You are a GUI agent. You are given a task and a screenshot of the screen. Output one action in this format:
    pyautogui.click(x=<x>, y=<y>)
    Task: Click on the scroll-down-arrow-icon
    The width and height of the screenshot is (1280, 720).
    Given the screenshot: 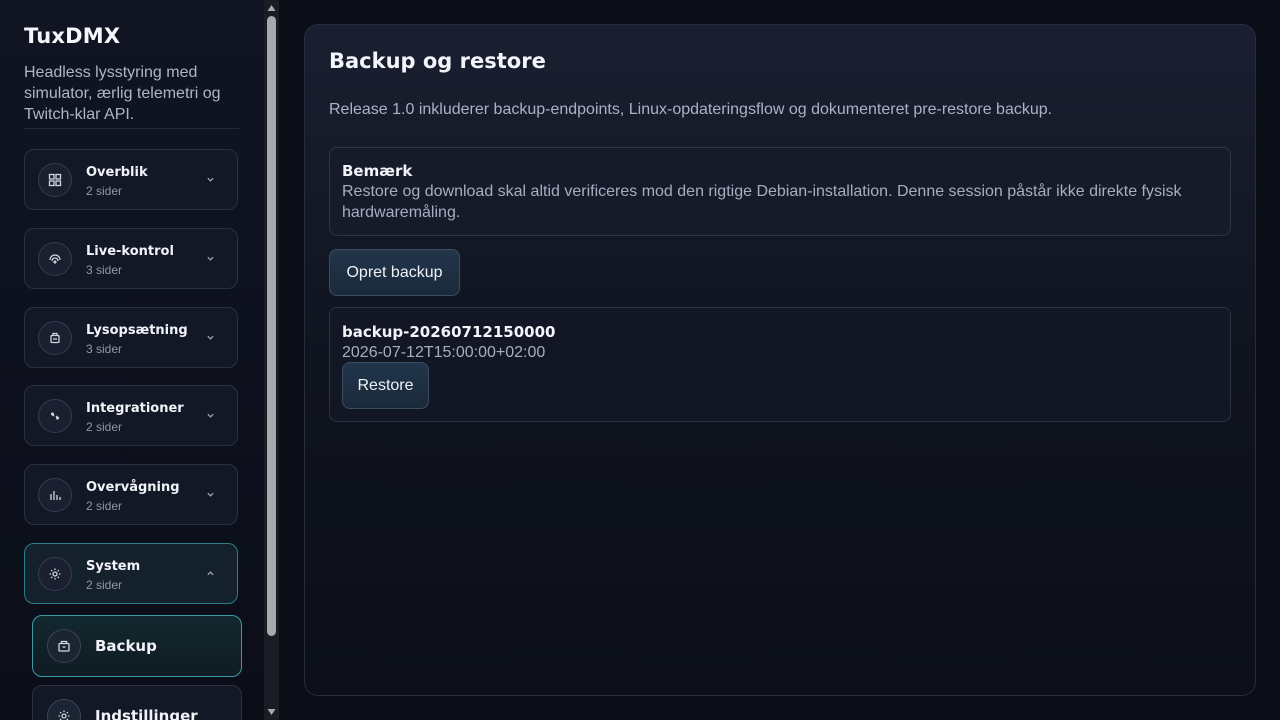 What is the action you would take?
    pyautogui.click(x=271, y=712)
    